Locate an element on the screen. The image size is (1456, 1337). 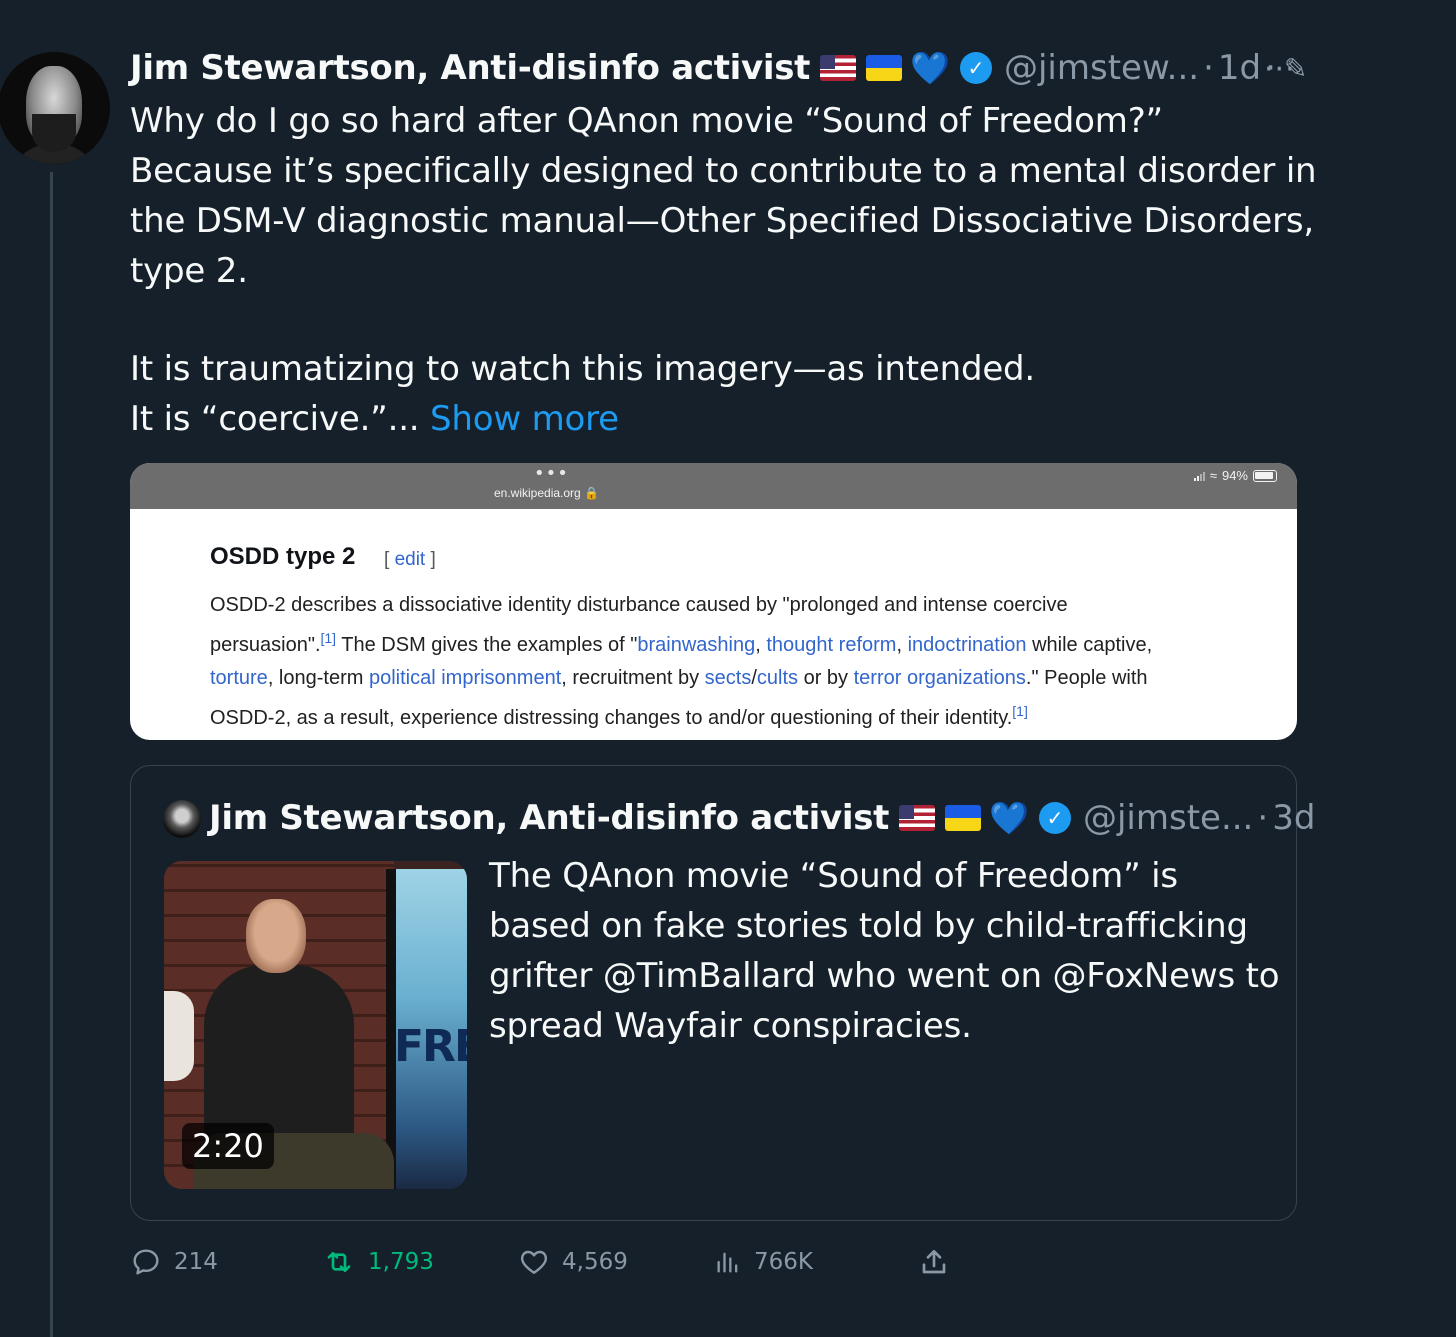
wiki-text: , long-term is located at coordinates (318, 678).